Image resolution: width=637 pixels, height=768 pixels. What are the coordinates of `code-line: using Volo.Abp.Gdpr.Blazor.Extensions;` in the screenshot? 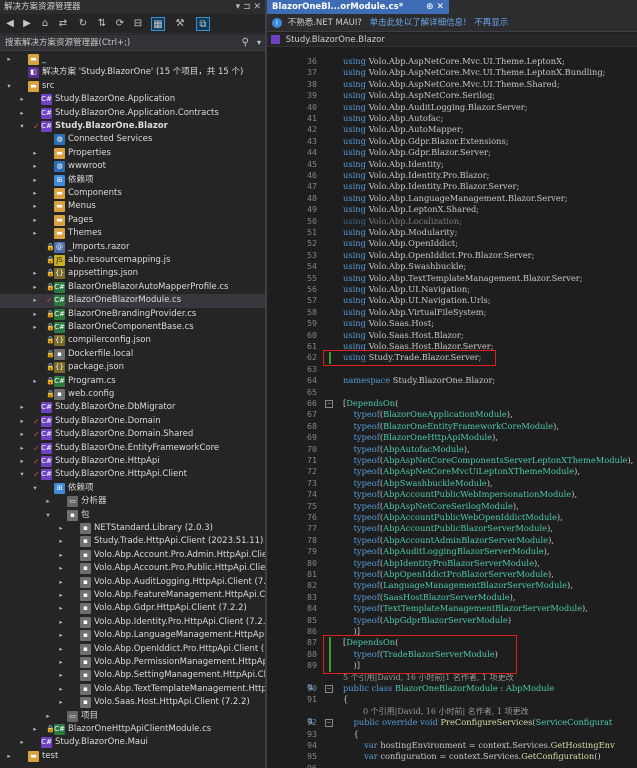 It's located at (426, 141).